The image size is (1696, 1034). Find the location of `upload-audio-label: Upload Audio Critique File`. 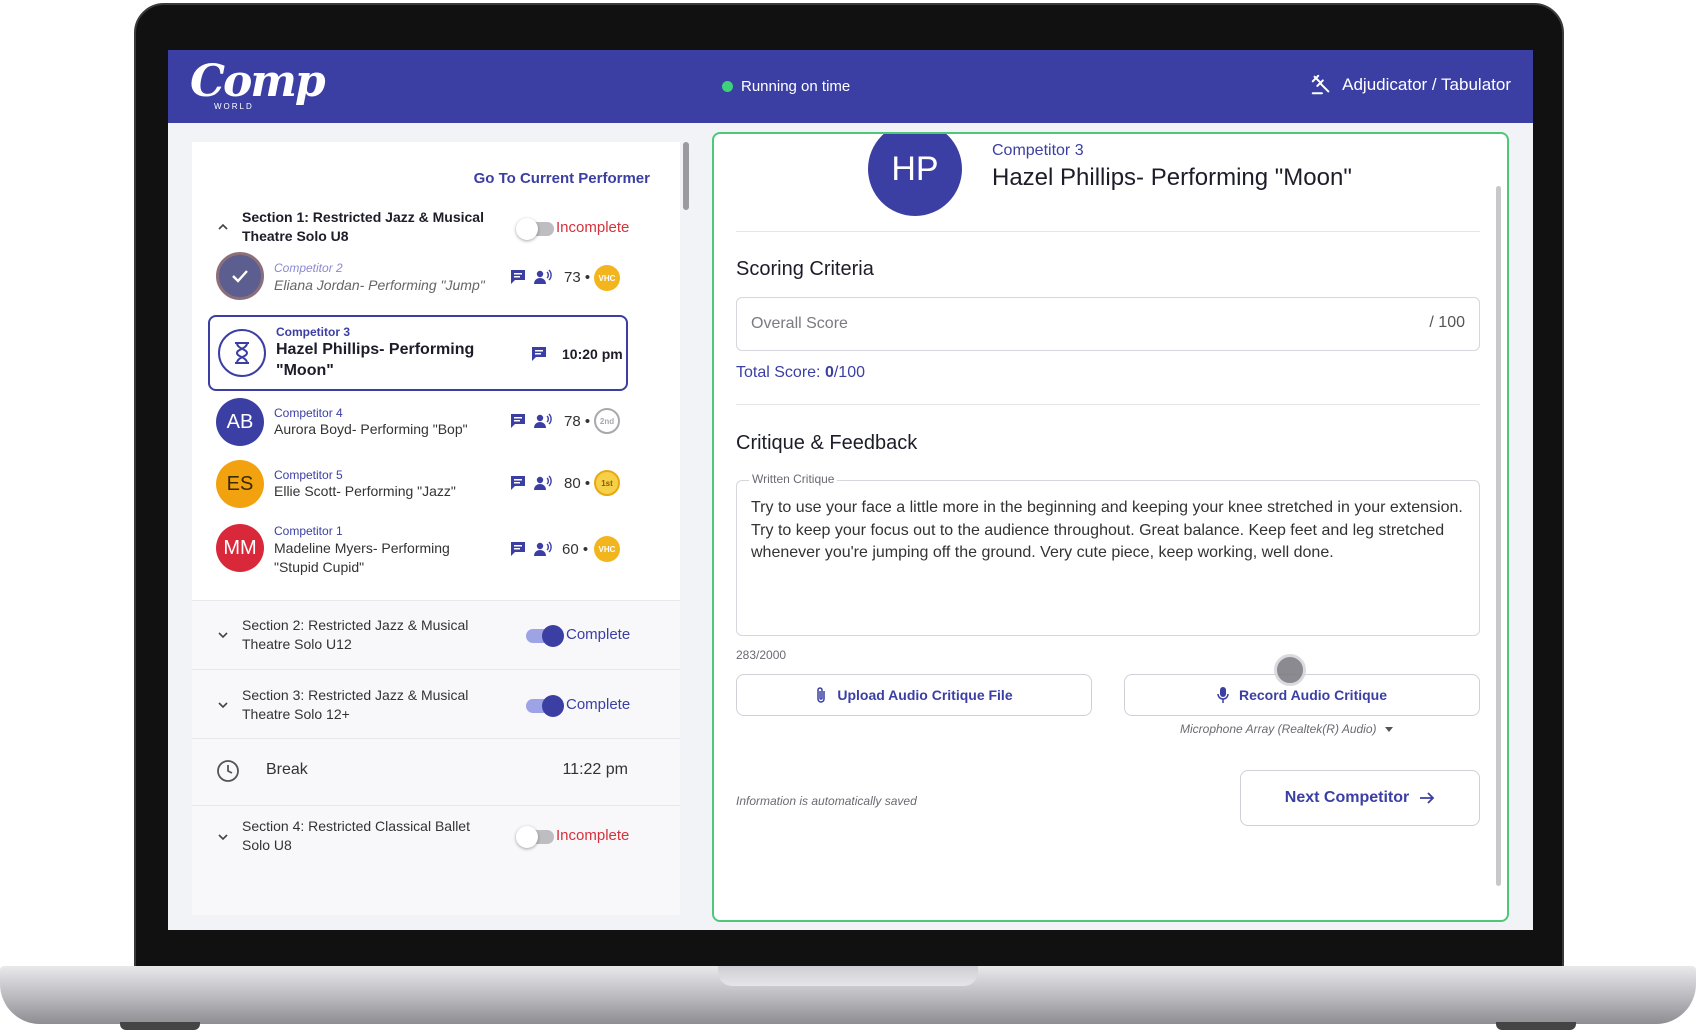

upload-audio-label: Upload Audio Critique File is located at coordinates (925, 695).